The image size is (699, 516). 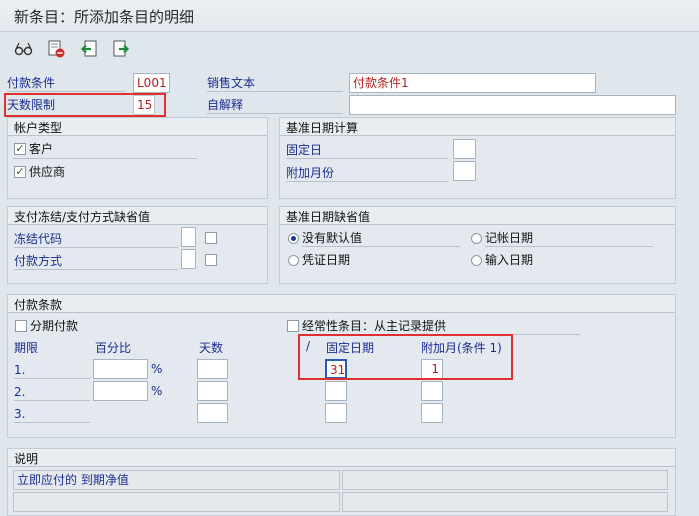 What do you see at coordinates (38, 128) in the screenshot?
I see `account-type-title: 帐户类型` at bounding box center [38, 128].